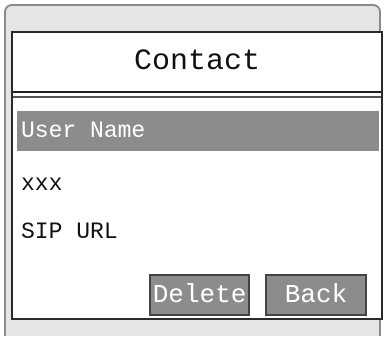 The width and height of the screenshot is (387, 338). I want to click on list-item-sip-url: SIP URL, so click(198, 232).